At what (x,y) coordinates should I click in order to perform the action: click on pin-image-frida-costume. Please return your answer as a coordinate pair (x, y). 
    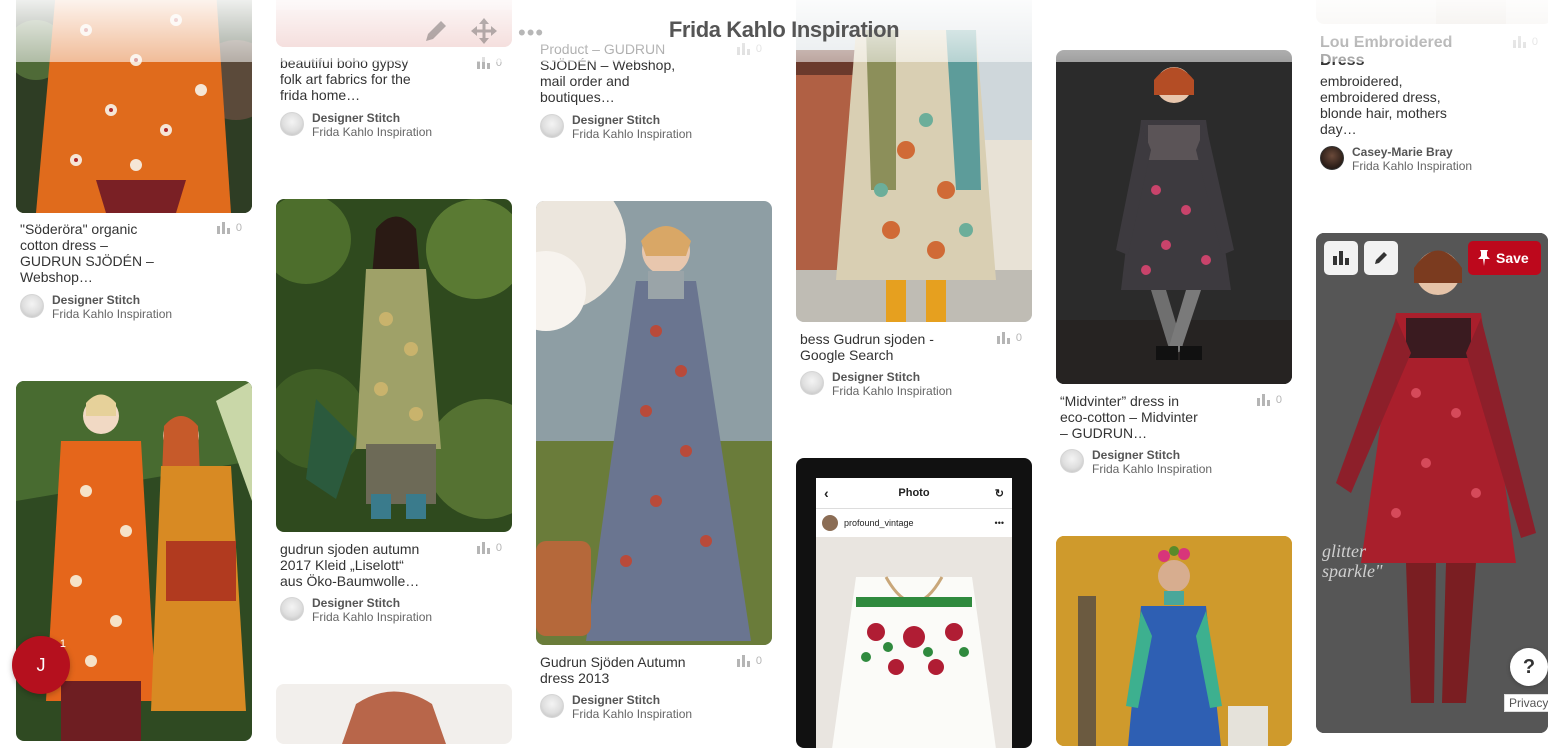
    Looking at the image, I should click on (1174, 641).